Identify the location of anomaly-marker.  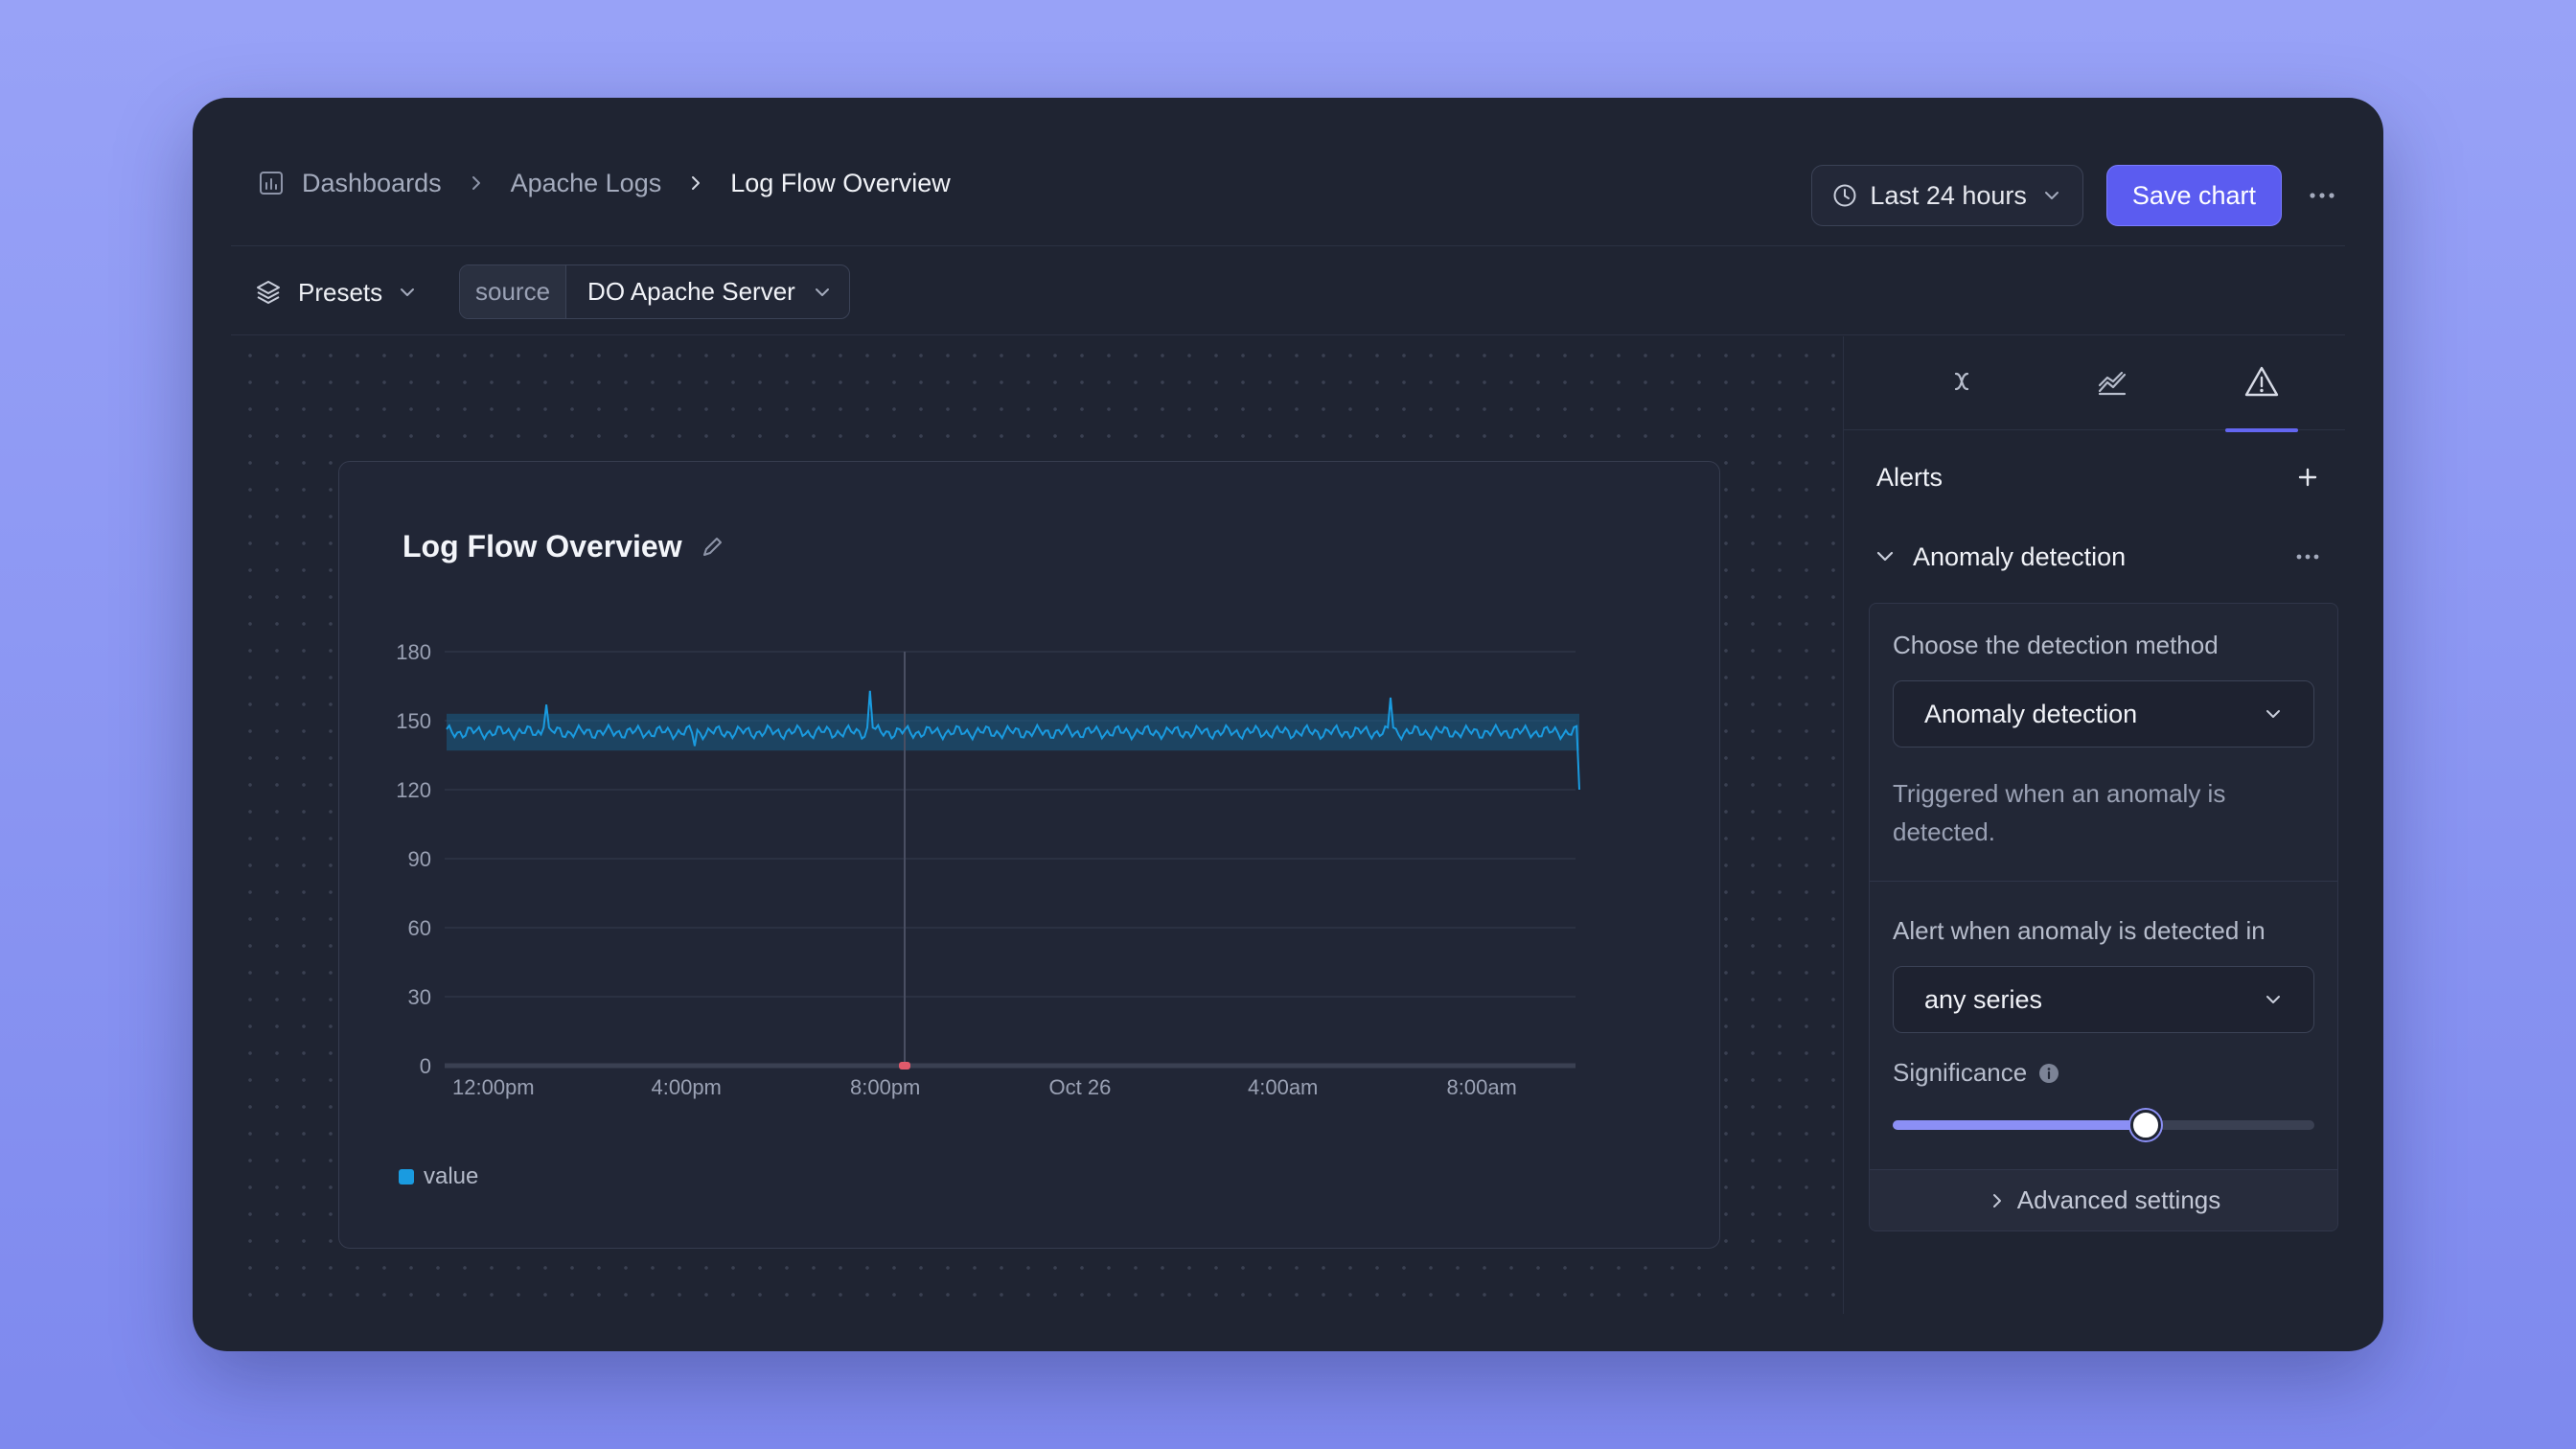
(904, 1066).